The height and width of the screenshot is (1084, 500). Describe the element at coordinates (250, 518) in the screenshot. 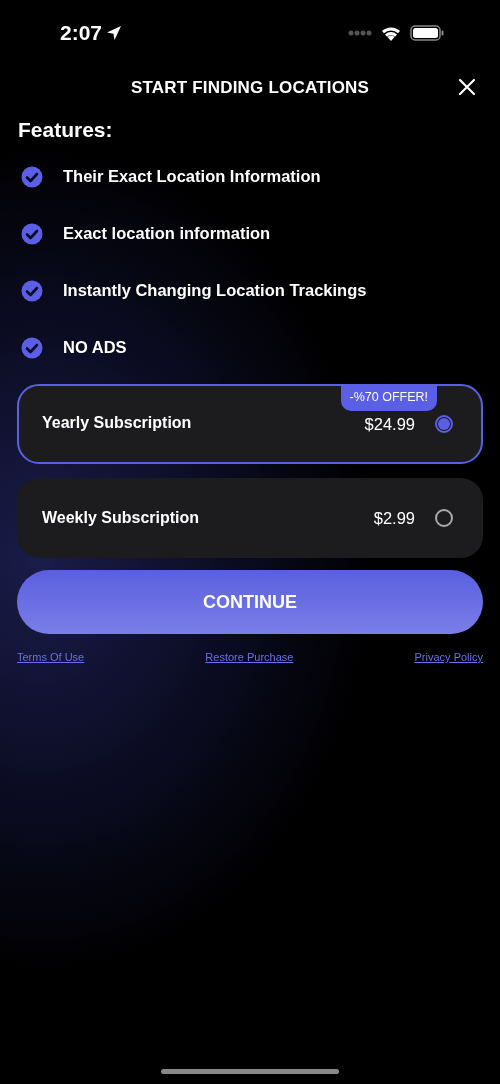

I see `plan-card: Weekly Subscription $2.99` at that location.